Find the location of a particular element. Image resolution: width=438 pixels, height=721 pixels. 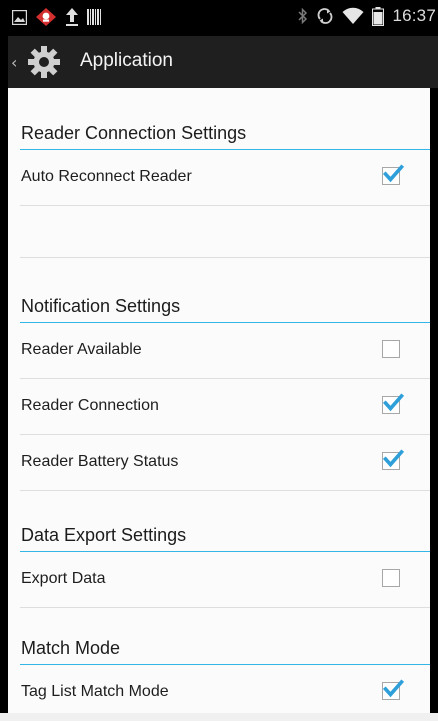

tag-list-match-mode-checkbox is located at coordinates (393, 689).